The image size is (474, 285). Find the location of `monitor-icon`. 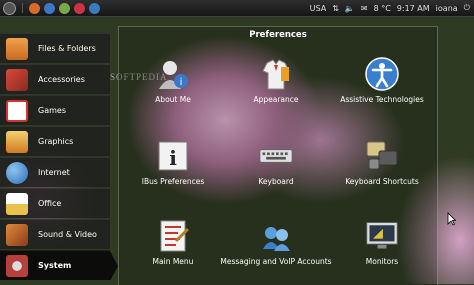

monitor-icon is located at coordinates (382, 236).